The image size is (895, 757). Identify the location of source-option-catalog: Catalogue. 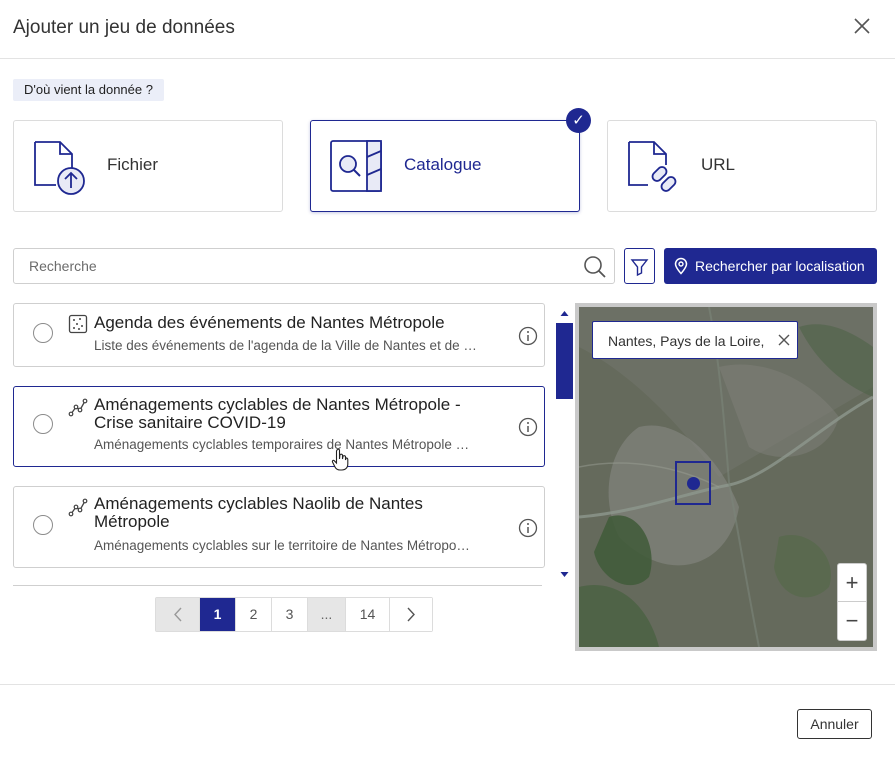
(445, 166).